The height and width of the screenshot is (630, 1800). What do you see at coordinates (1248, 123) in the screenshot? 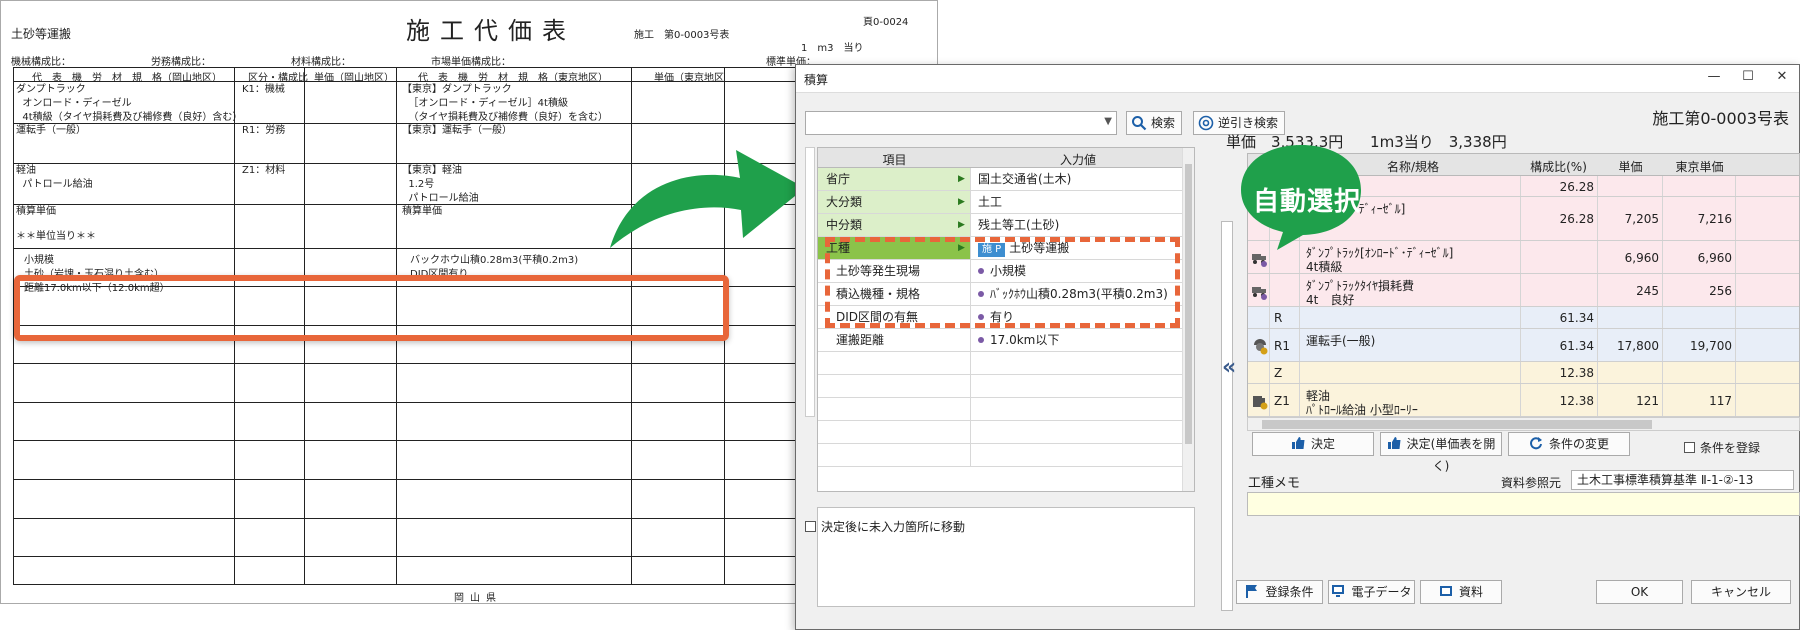
I see `reverse-search-button-label: 逆引き検索` at bounding box center [1248, 123].